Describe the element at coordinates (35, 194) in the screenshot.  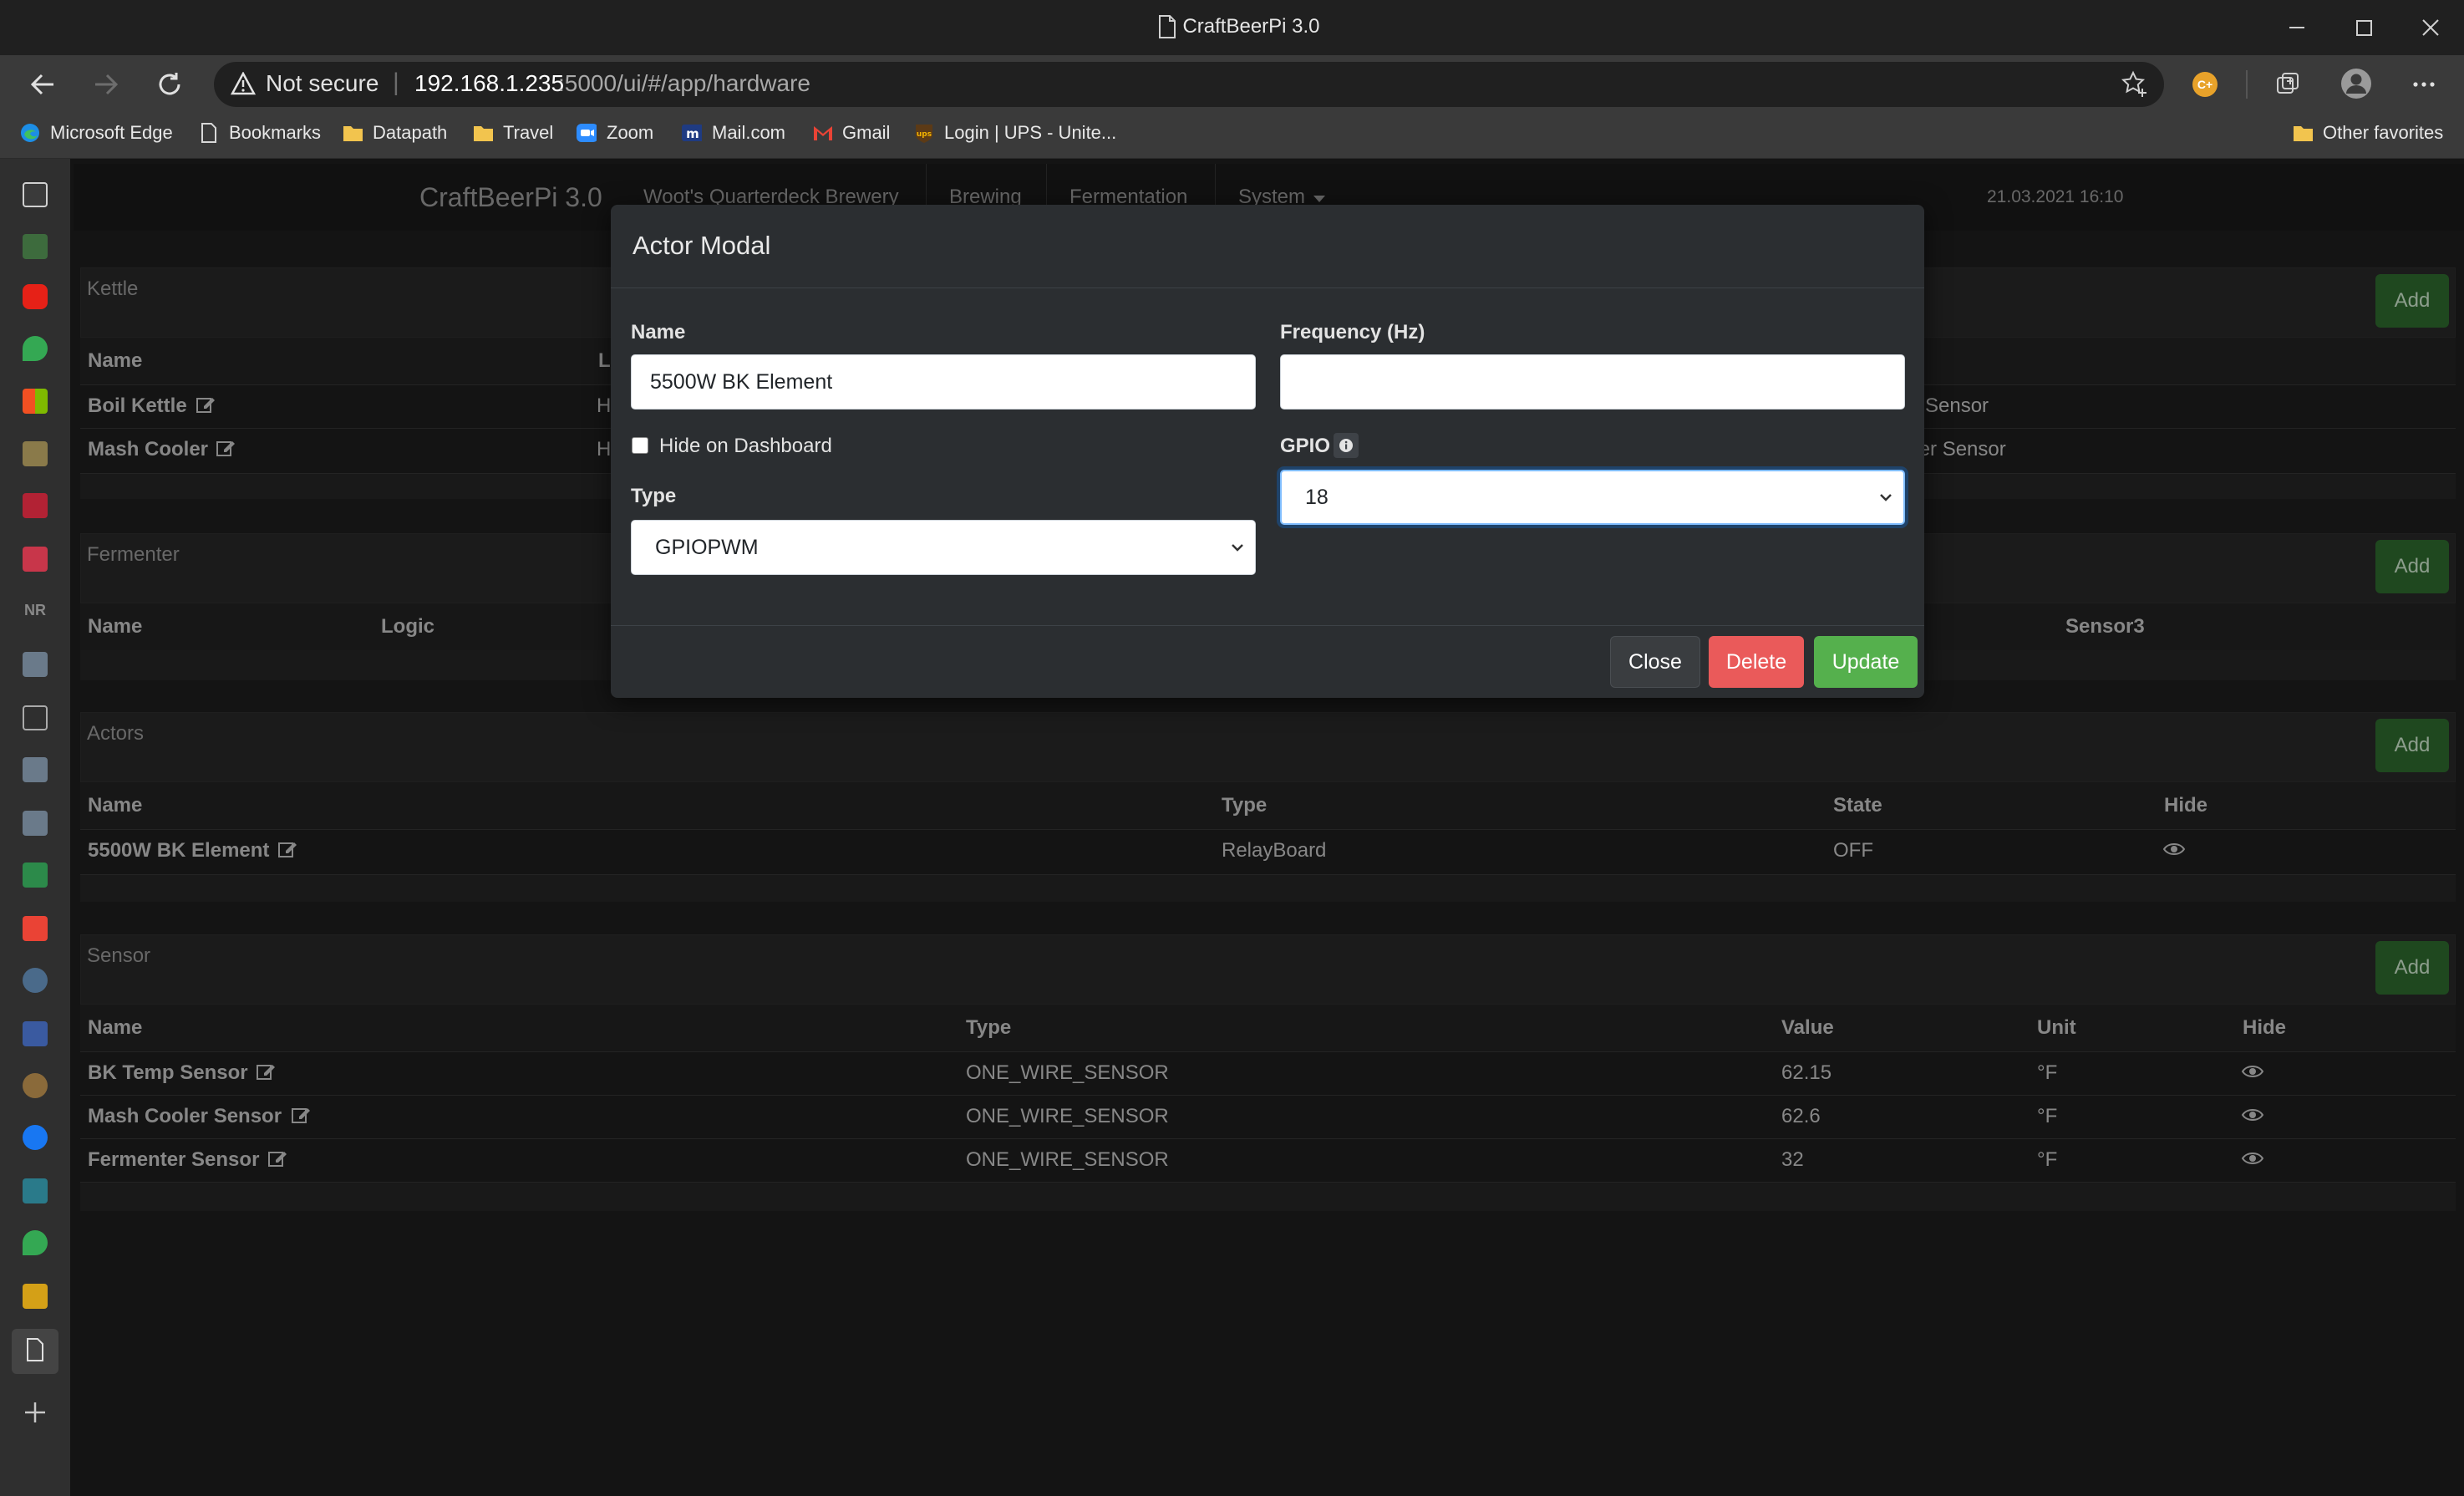
I see `tab-actions-icon` at that location.